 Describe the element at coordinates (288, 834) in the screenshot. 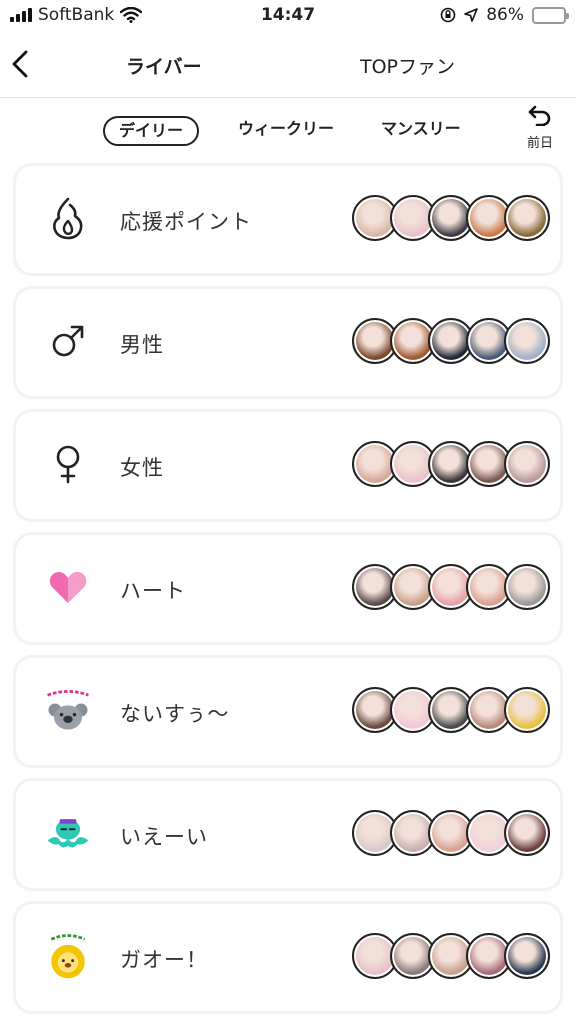

I see `category-card-yay: いえーい` at that location.